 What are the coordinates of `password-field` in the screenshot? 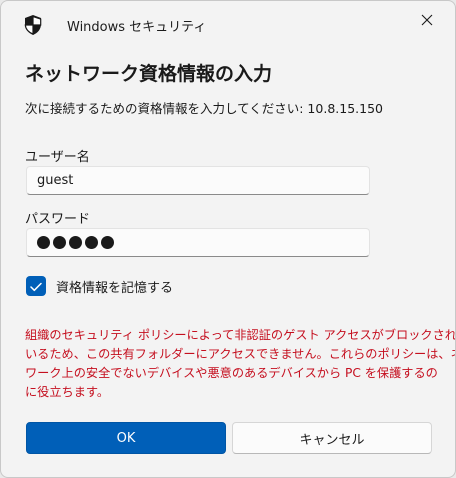 It's located at (198, 242).